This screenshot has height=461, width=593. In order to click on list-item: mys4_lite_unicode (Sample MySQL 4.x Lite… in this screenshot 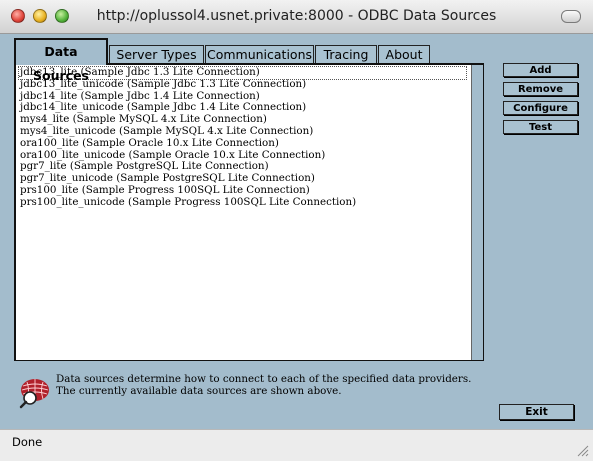, I will do `click(245, 131)`.